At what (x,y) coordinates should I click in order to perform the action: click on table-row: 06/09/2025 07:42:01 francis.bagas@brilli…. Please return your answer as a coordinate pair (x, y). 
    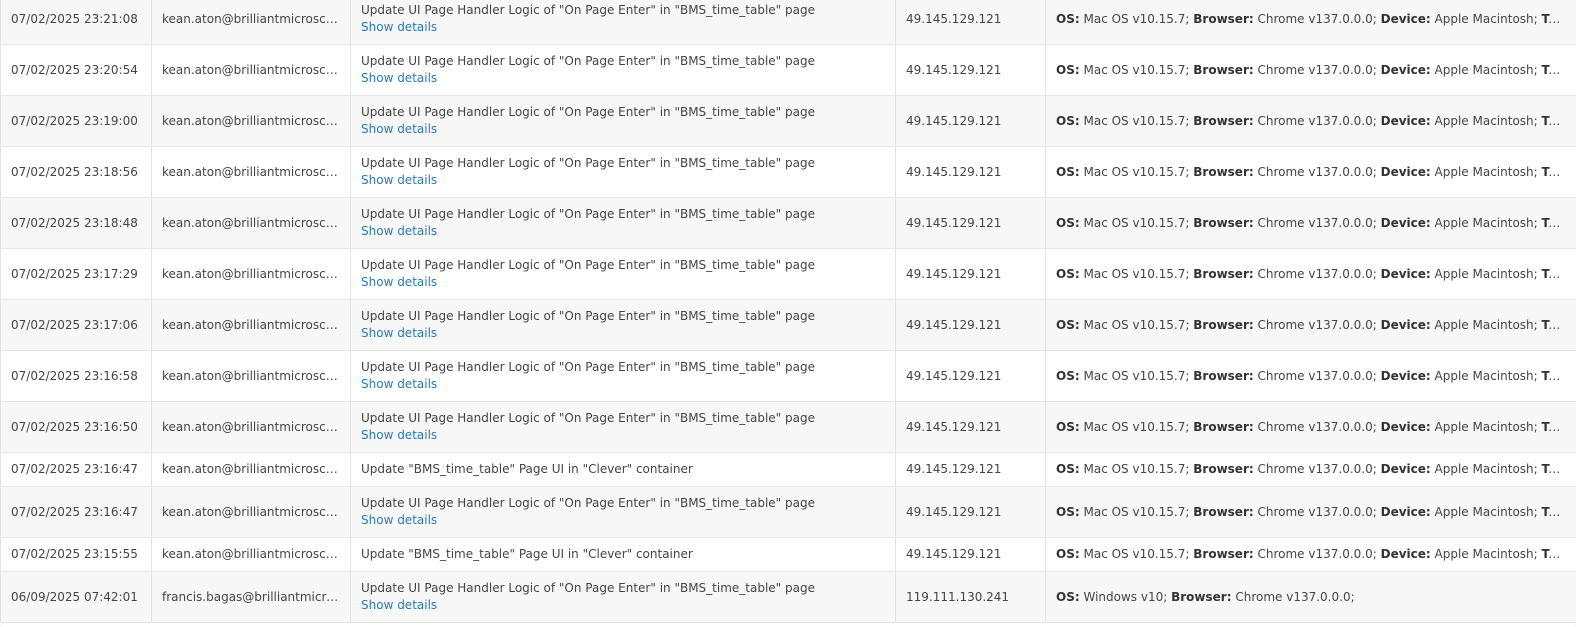
    Looking at the image, I should click on (788, 597).